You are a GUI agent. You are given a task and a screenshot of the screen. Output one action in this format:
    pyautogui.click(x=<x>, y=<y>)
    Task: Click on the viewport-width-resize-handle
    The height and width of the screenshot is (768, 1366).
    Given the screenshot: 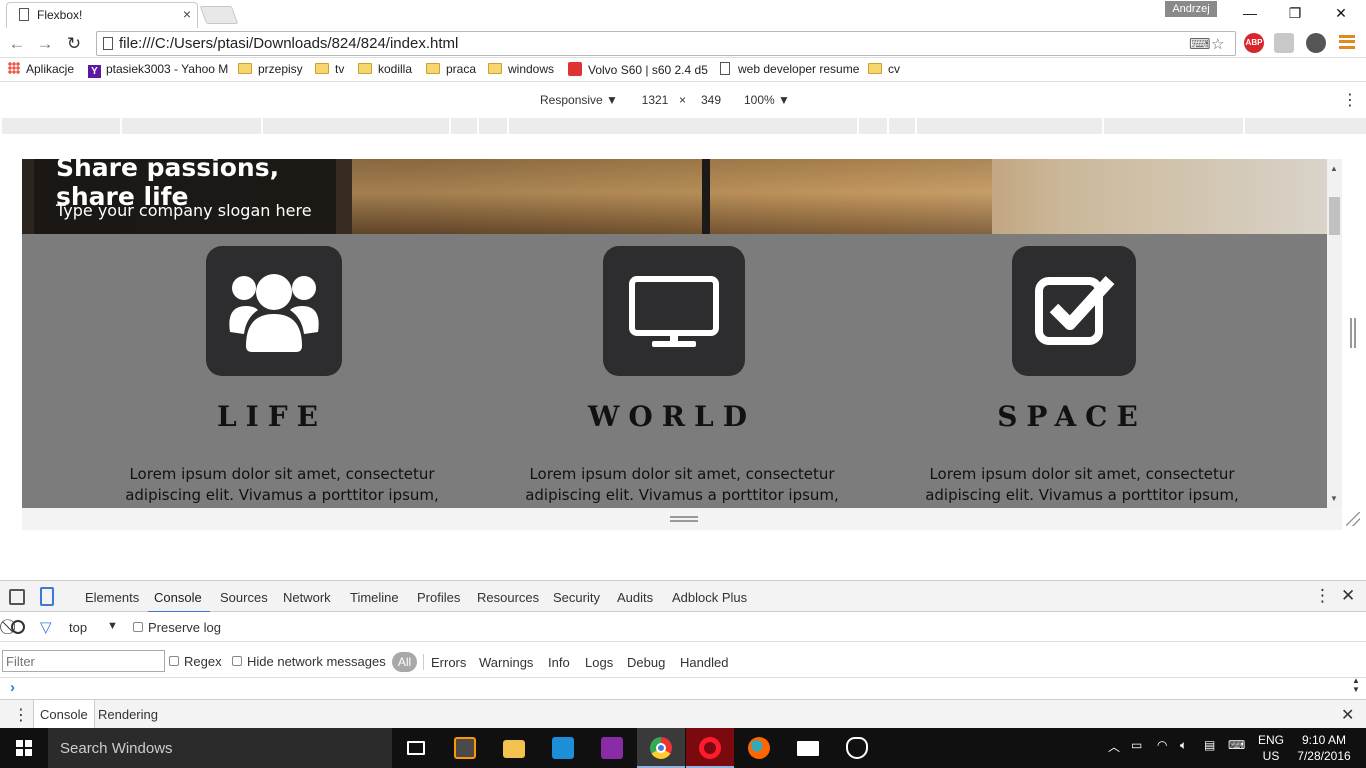 What is the action you would take?
    pyautogui.click(x=1353, y=333)
    